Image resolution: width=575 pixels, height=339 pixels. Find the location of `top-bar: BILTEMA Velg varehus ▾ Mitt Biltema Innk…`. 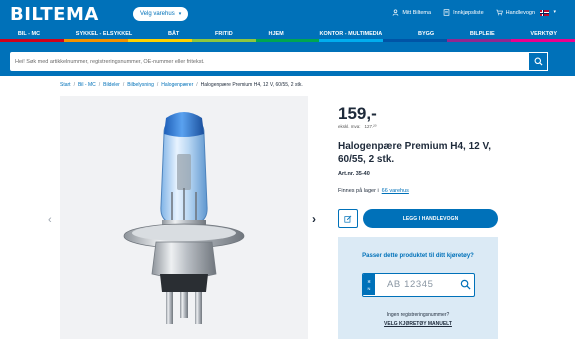

top-bar: BILTEMA Velg varehus ▾ Mitt Biltema Innk… is located at coordinates (287, 14).